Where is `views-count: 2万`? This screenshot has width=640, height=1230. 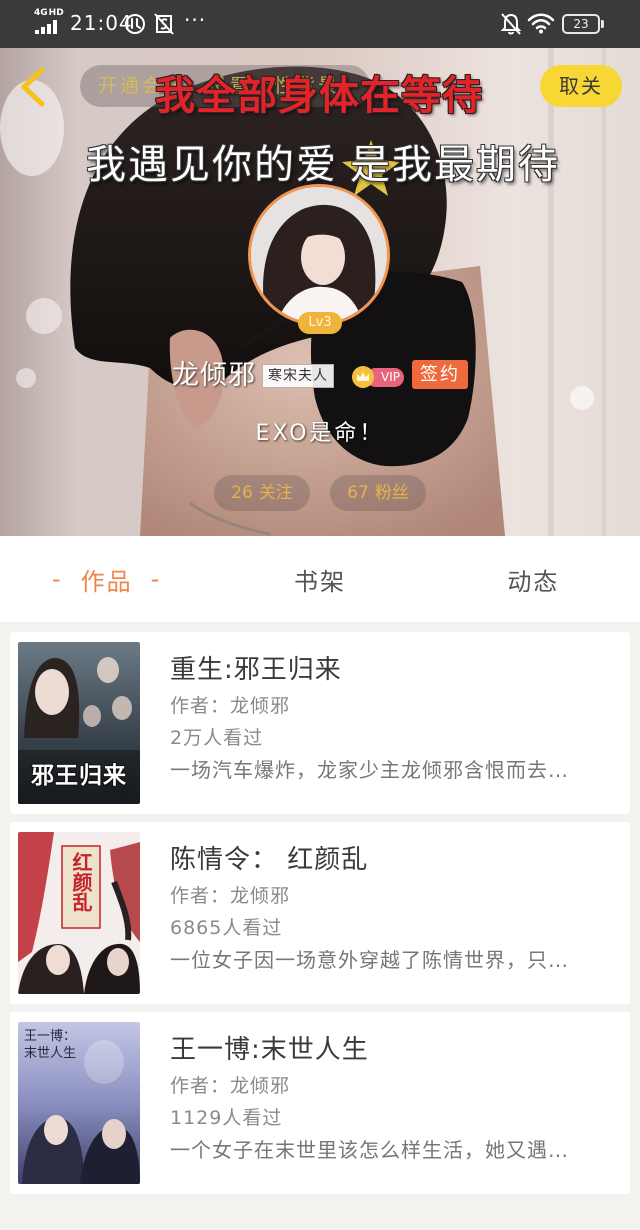 views-count: 2万 is located at coordinates (187, 738).